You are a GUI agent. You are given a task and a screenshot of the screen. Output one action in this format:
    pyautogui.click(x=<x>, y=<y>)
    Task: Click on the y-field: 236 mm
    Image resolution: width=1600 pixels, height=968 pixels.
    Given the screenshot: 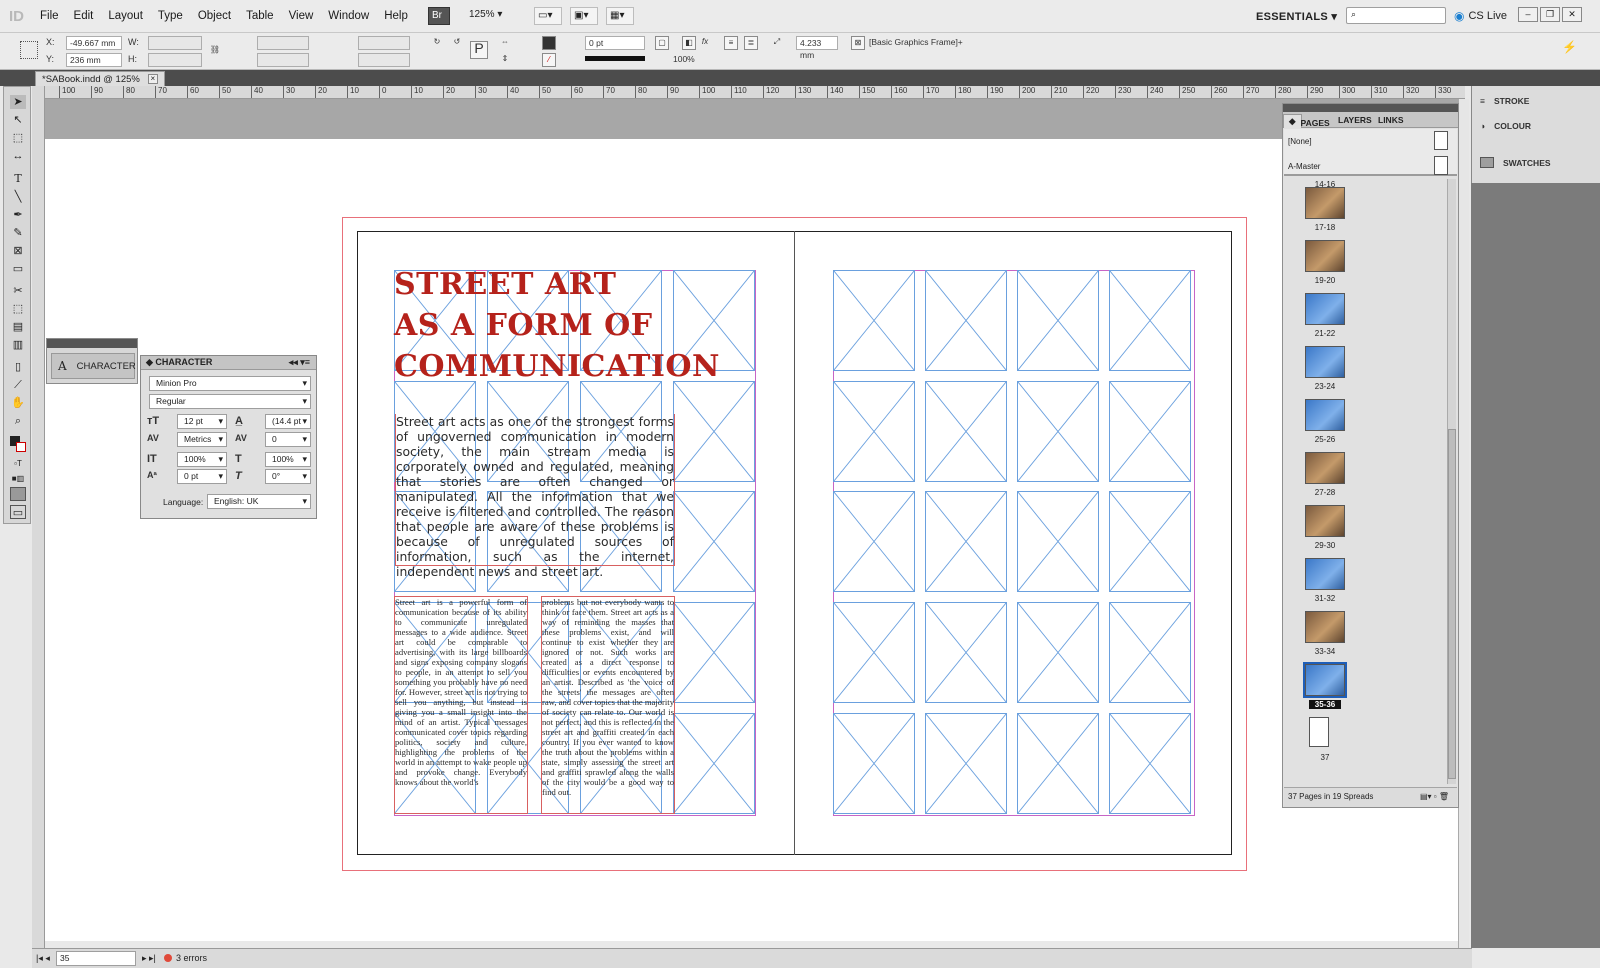 What is the action you would take?
    pyautogui.click(x=94, y=60)
    